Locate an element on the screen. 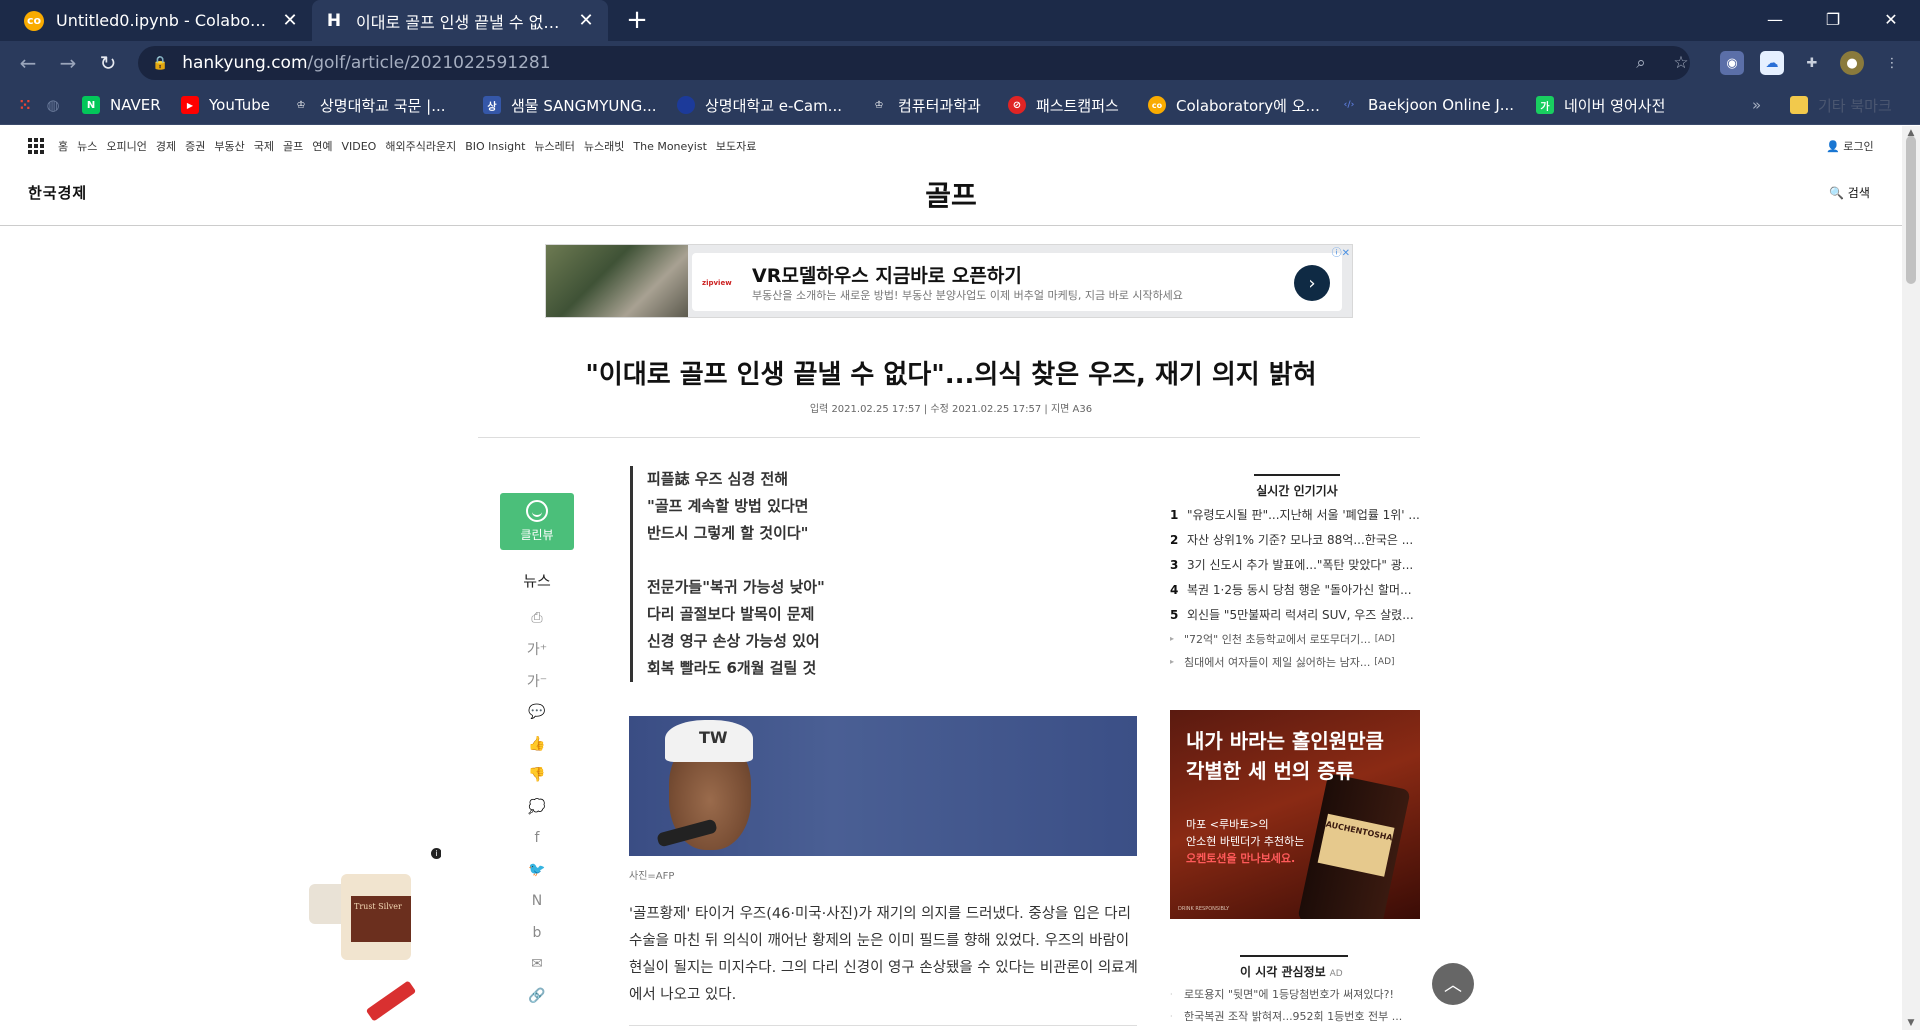 Image resolution: width=1920 pixels, height=1030 pixels. bookmarks-overflow-button: » is located at coordinates (1756, 105).